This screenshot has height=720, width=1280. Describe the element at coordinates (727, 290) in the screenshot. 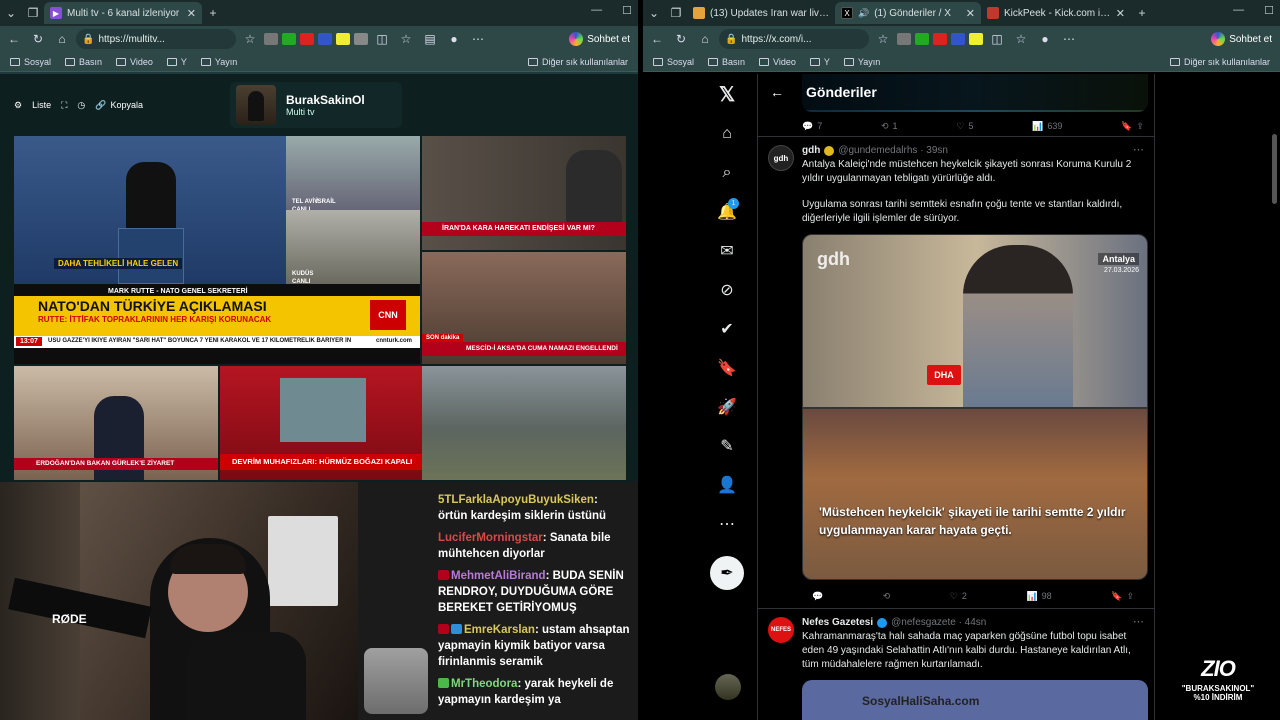

I see `grok-icon: ⊘` at that location.